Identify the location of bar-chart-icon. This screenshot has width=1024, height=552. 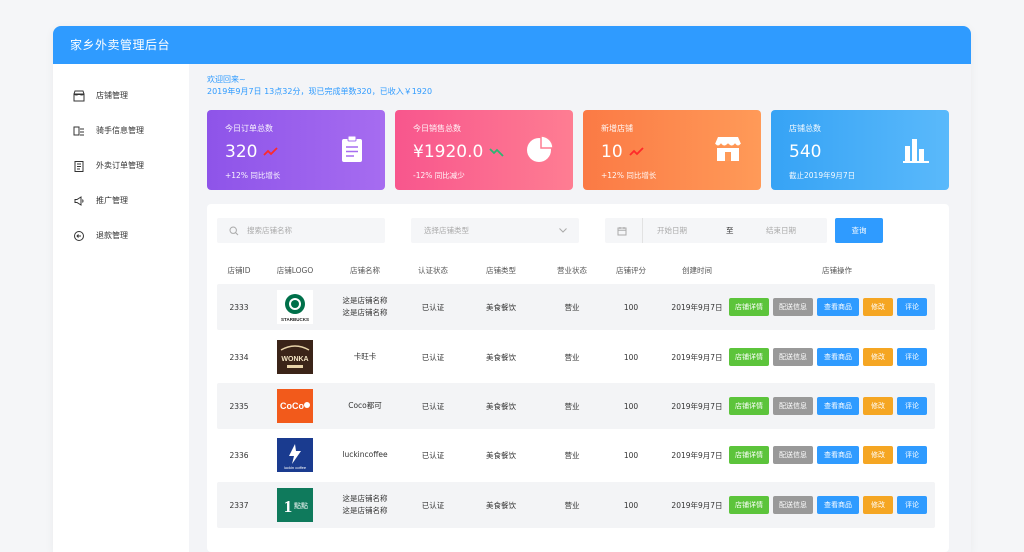
(916, 151).